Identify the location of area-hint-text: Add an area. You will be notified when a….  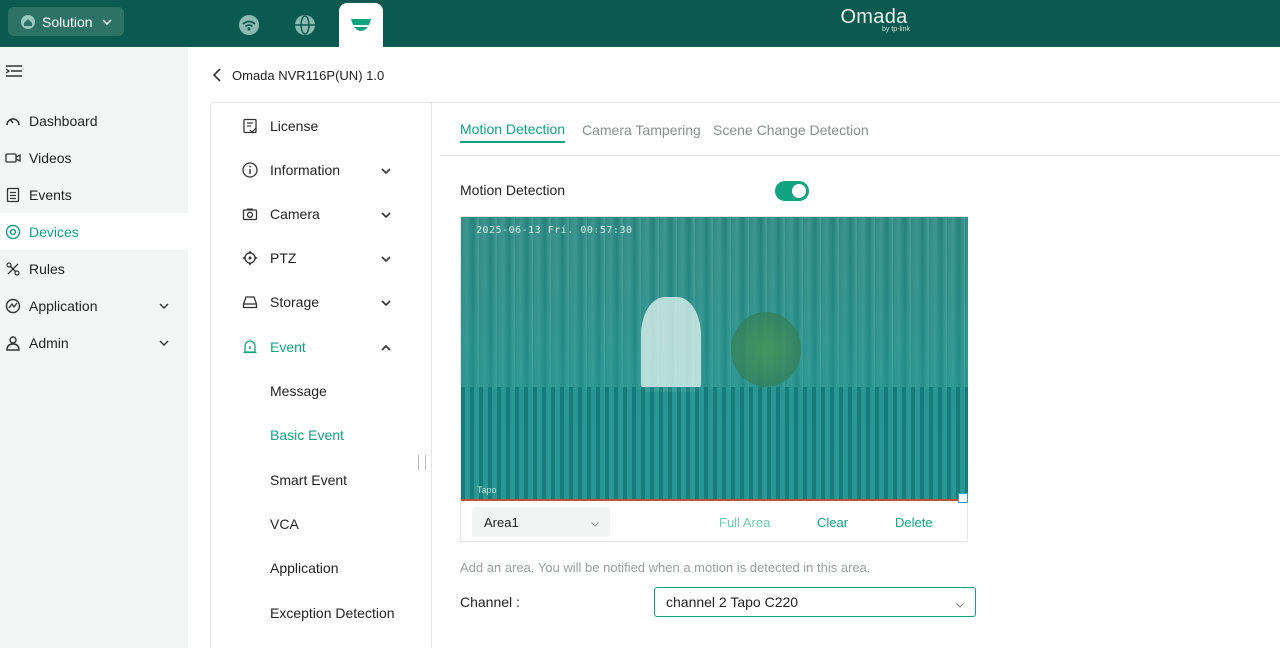
(665, 567).